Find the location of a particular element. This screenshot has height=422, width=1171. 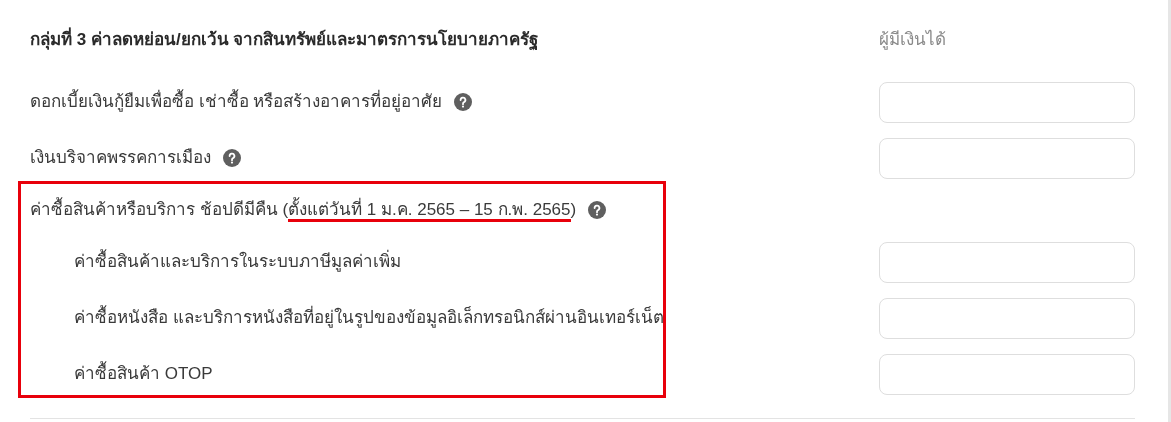

field-label: ค่าซื้อสินค้า OTOP is located at coordinates (143, 374).